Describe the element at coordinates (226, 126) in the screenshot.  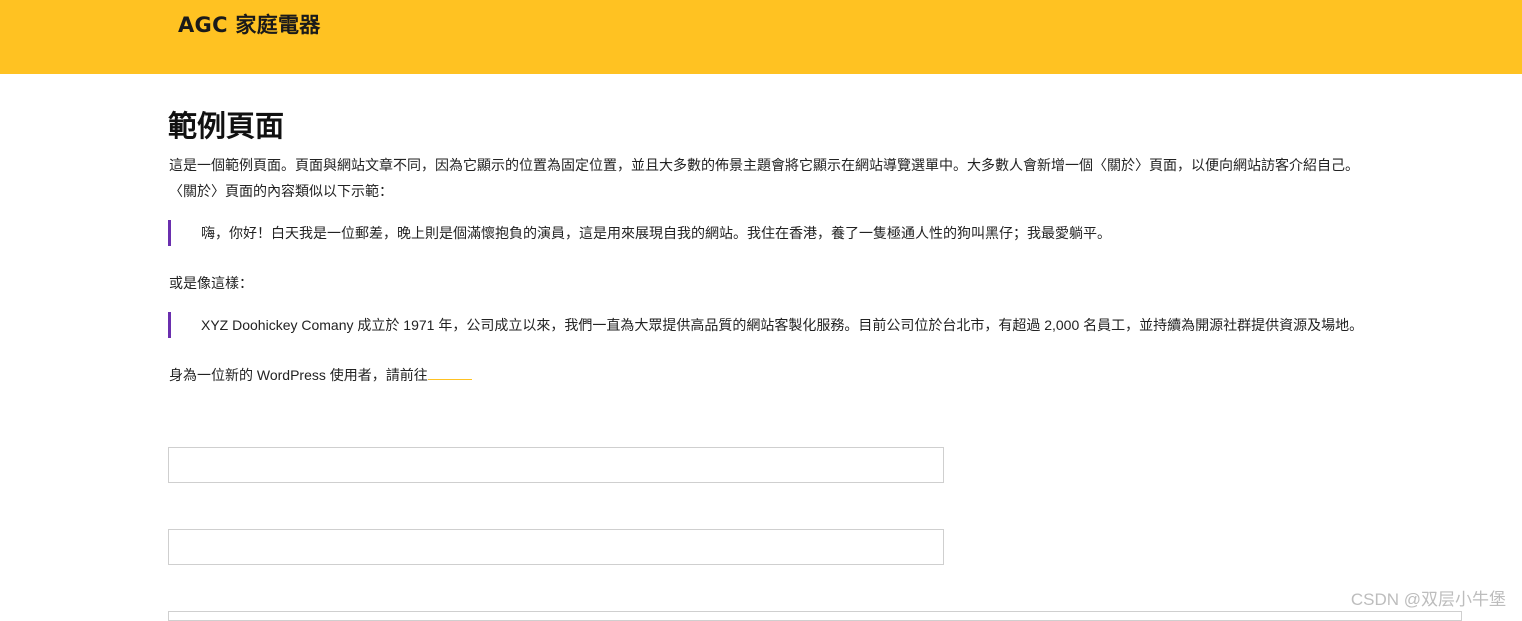
I see `page-title: 範例頁面` at that location.